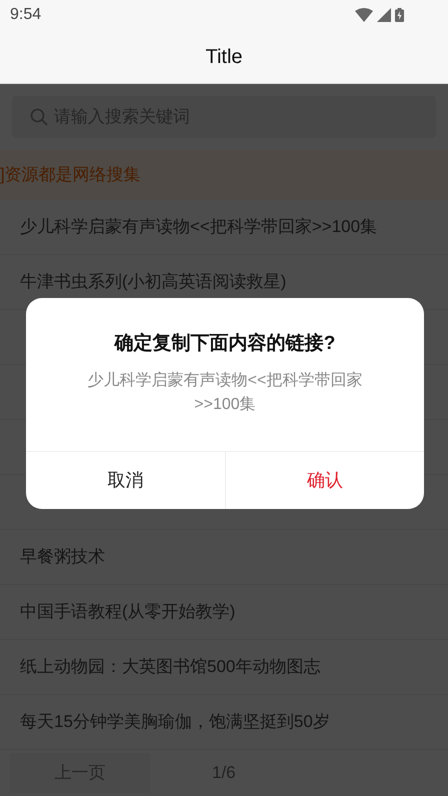 Image resolution: width=448 pixels, height=796 pixels. I want to click on search-icon, so click(39, 117).